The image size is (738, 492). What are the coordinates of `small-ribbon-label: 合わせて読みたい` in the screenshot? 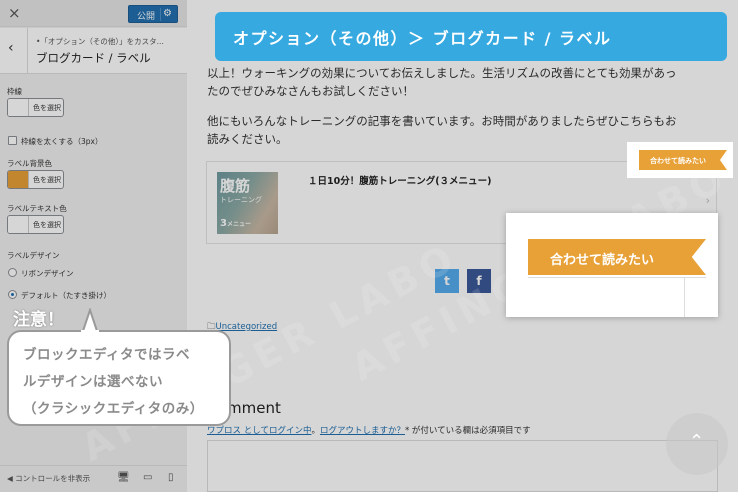 It's located at (683, 160).